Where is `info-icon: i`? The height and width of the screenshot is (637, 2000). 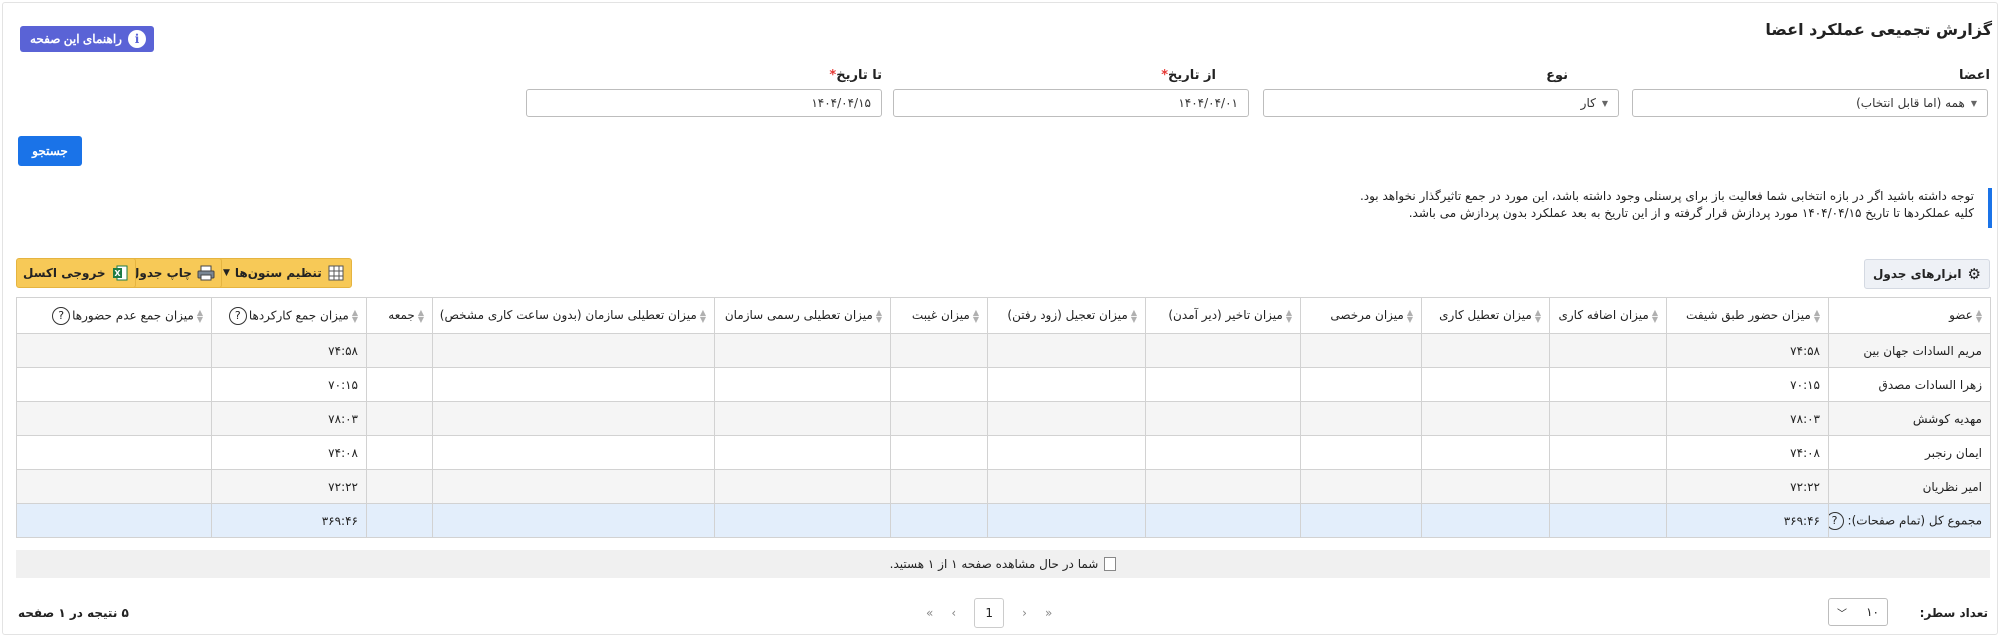 info-icon: i is located at coordinates (136, 39).